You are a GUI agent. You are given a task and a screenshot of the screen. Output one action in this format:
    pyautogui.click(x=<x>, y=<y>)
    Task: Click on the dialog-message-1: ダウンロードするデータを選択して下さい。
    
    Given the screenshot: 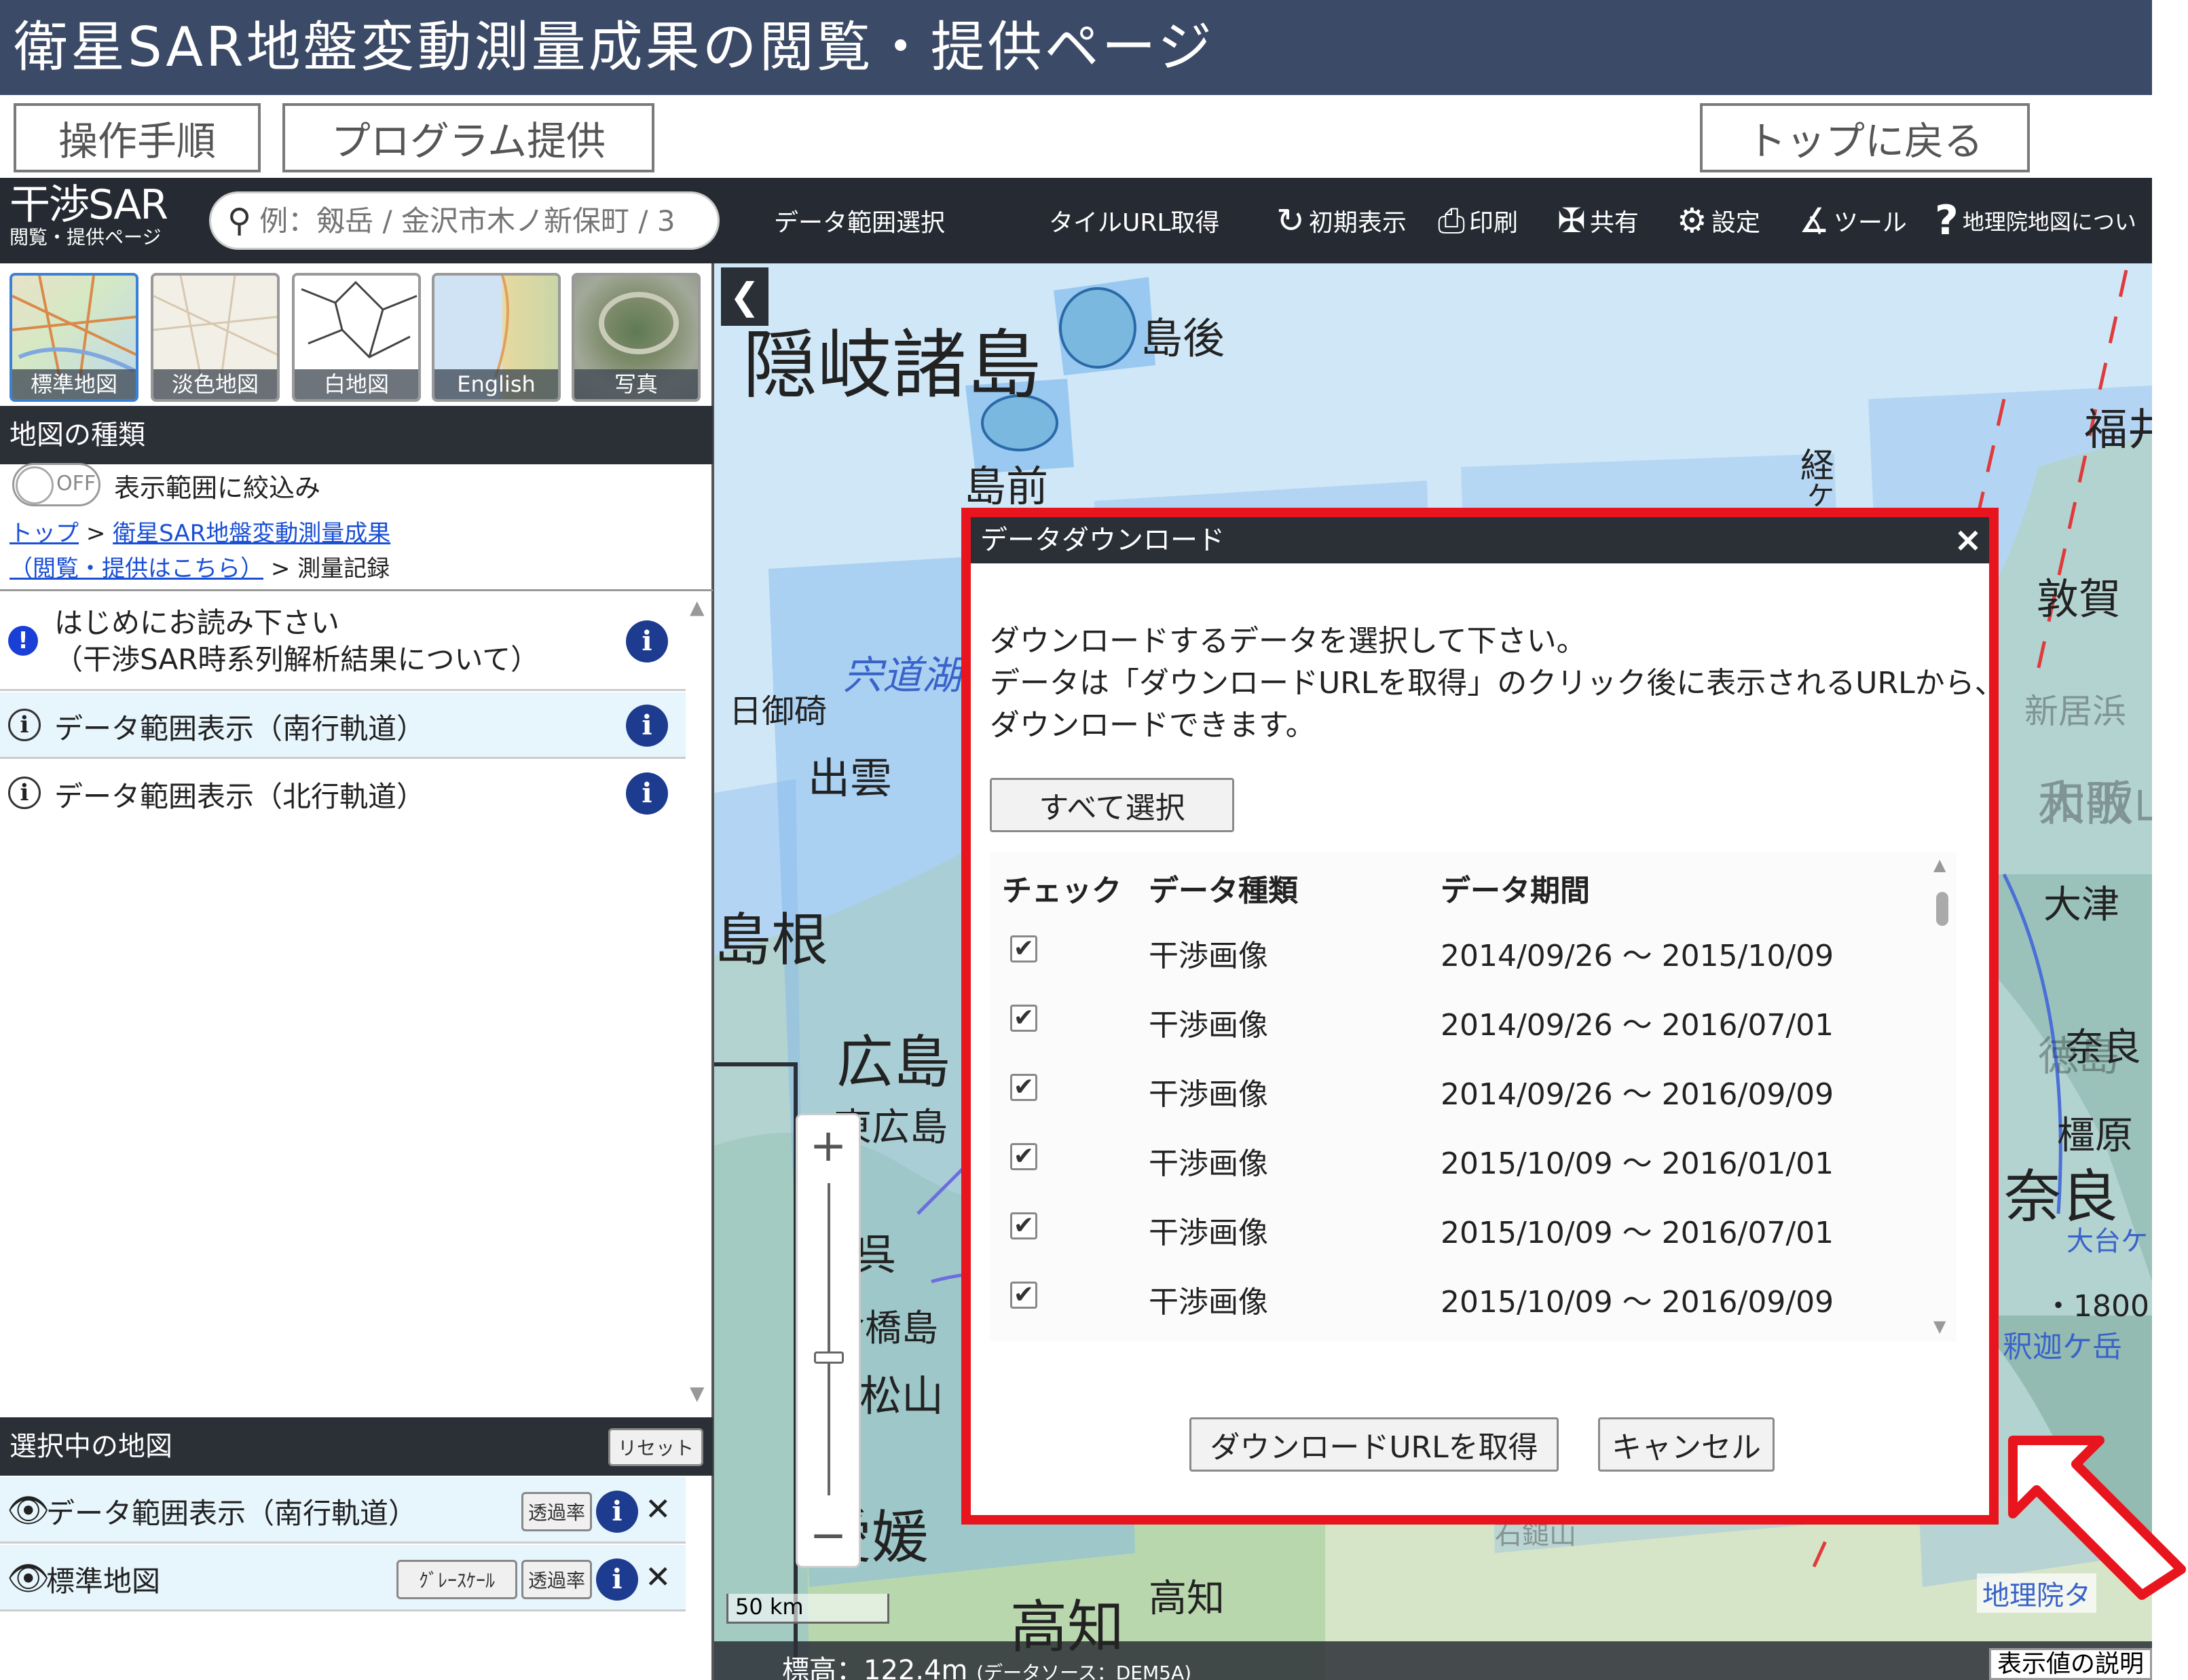 What is the action you would take?
    pyautogui.click(x=1288, y=641)
    